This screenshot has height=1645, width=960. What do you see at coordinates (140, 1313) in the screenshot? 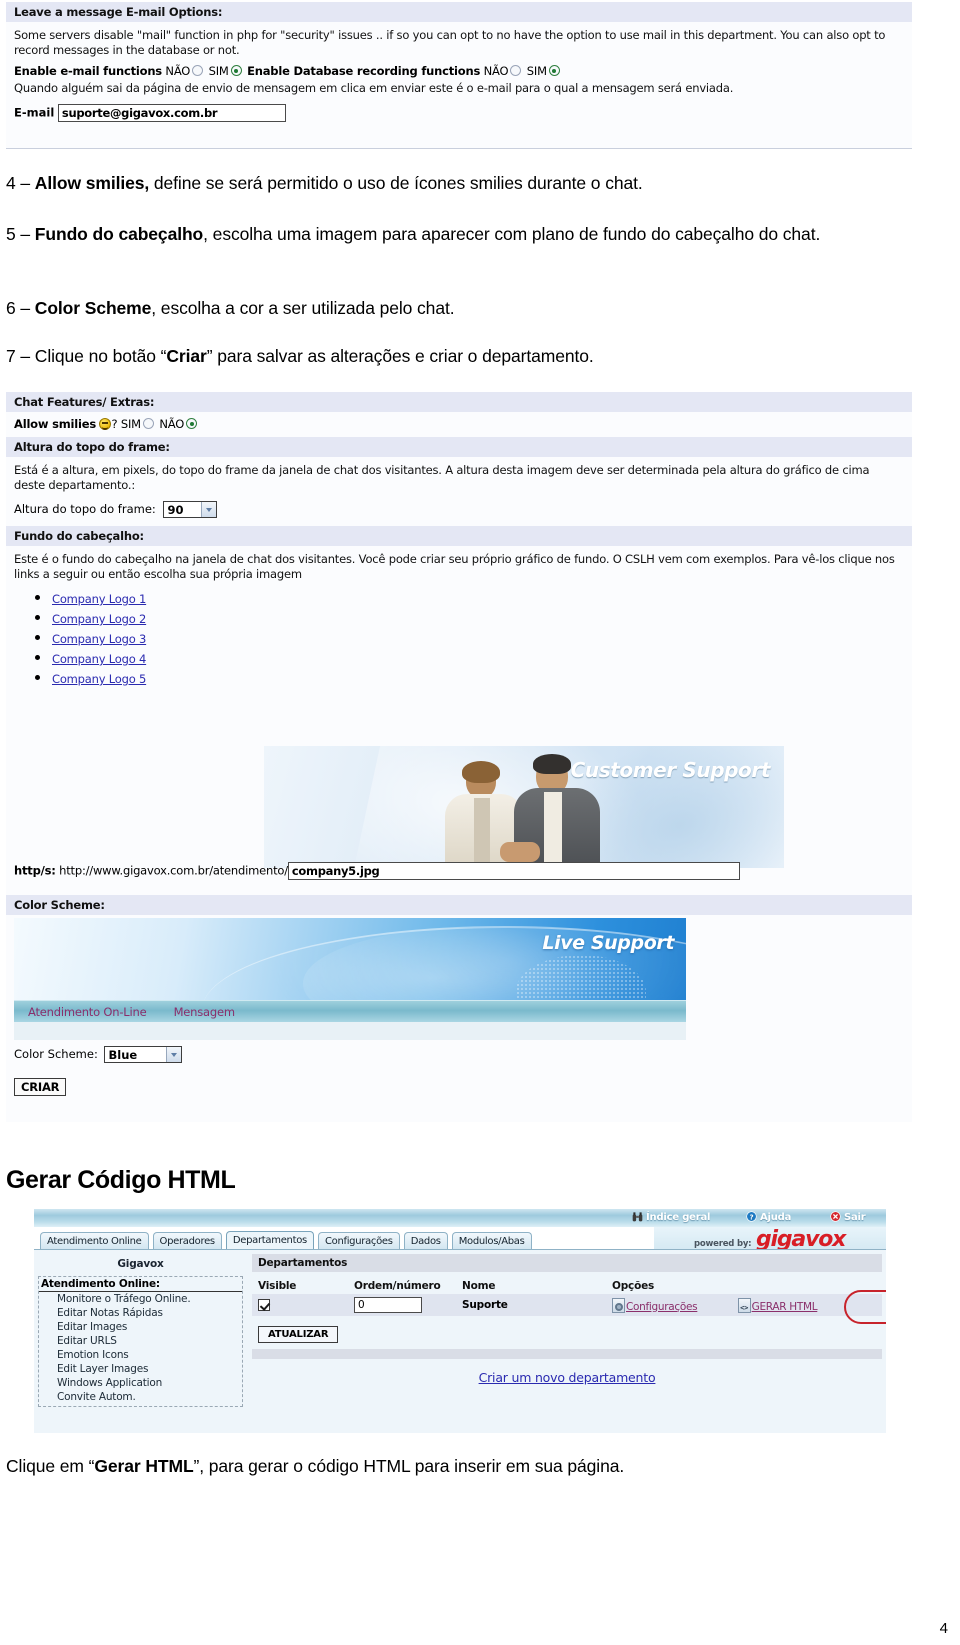
I see `sidebar-item-editar-notas-rapidas: Editar Notas Rápidas` at bounding box center [140, 1313].